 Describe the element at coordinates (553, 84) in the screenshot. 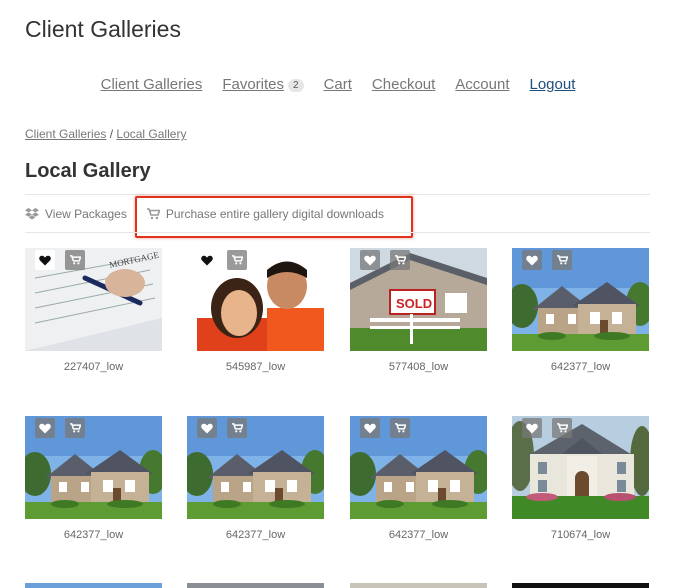

I see `nav-logout: Logout` at that location.